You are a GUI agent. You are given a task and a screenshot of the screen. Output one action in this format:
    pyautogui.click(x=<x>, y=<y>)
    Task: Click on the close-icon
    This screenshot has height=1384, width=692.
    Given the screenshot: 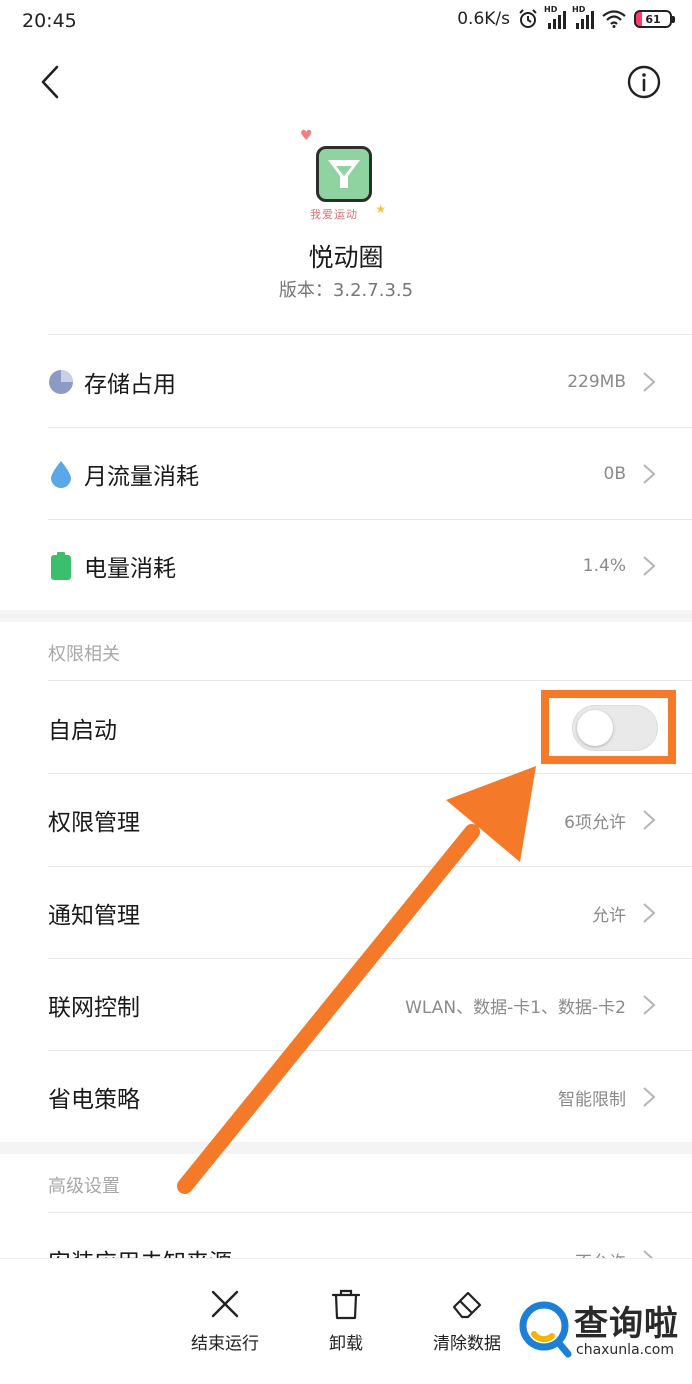 What is the action you would take?
    pyautogui.click(x=225, y=1304)
    